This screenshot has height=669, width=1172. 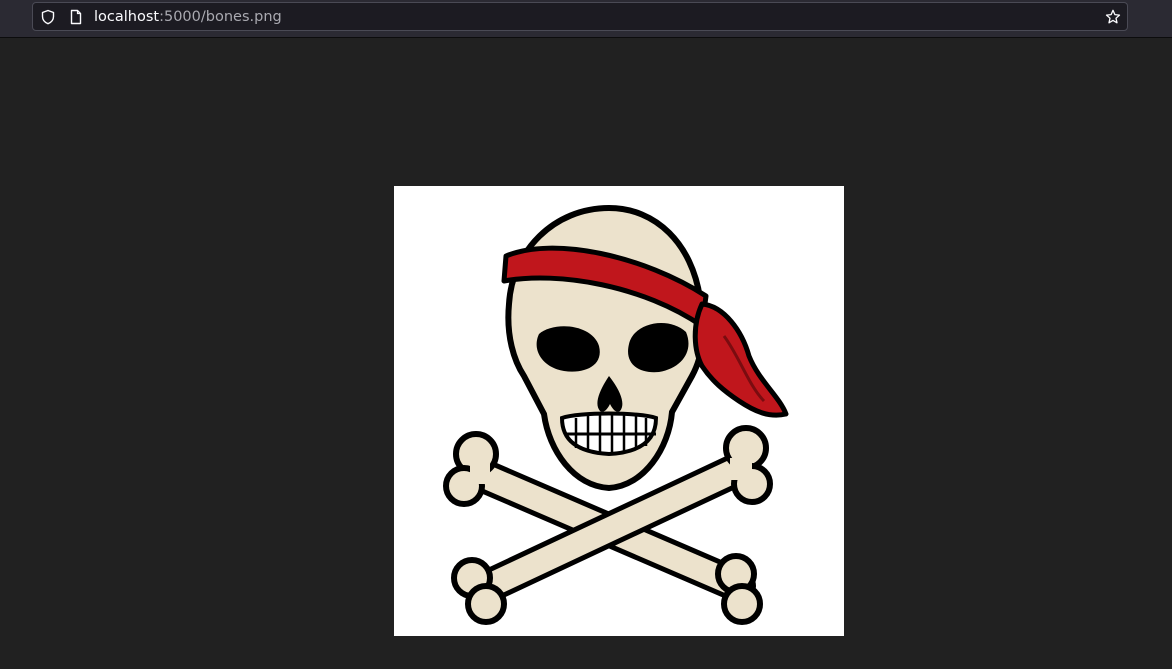 I want to click on page-icon, so click(x=76, y=17).